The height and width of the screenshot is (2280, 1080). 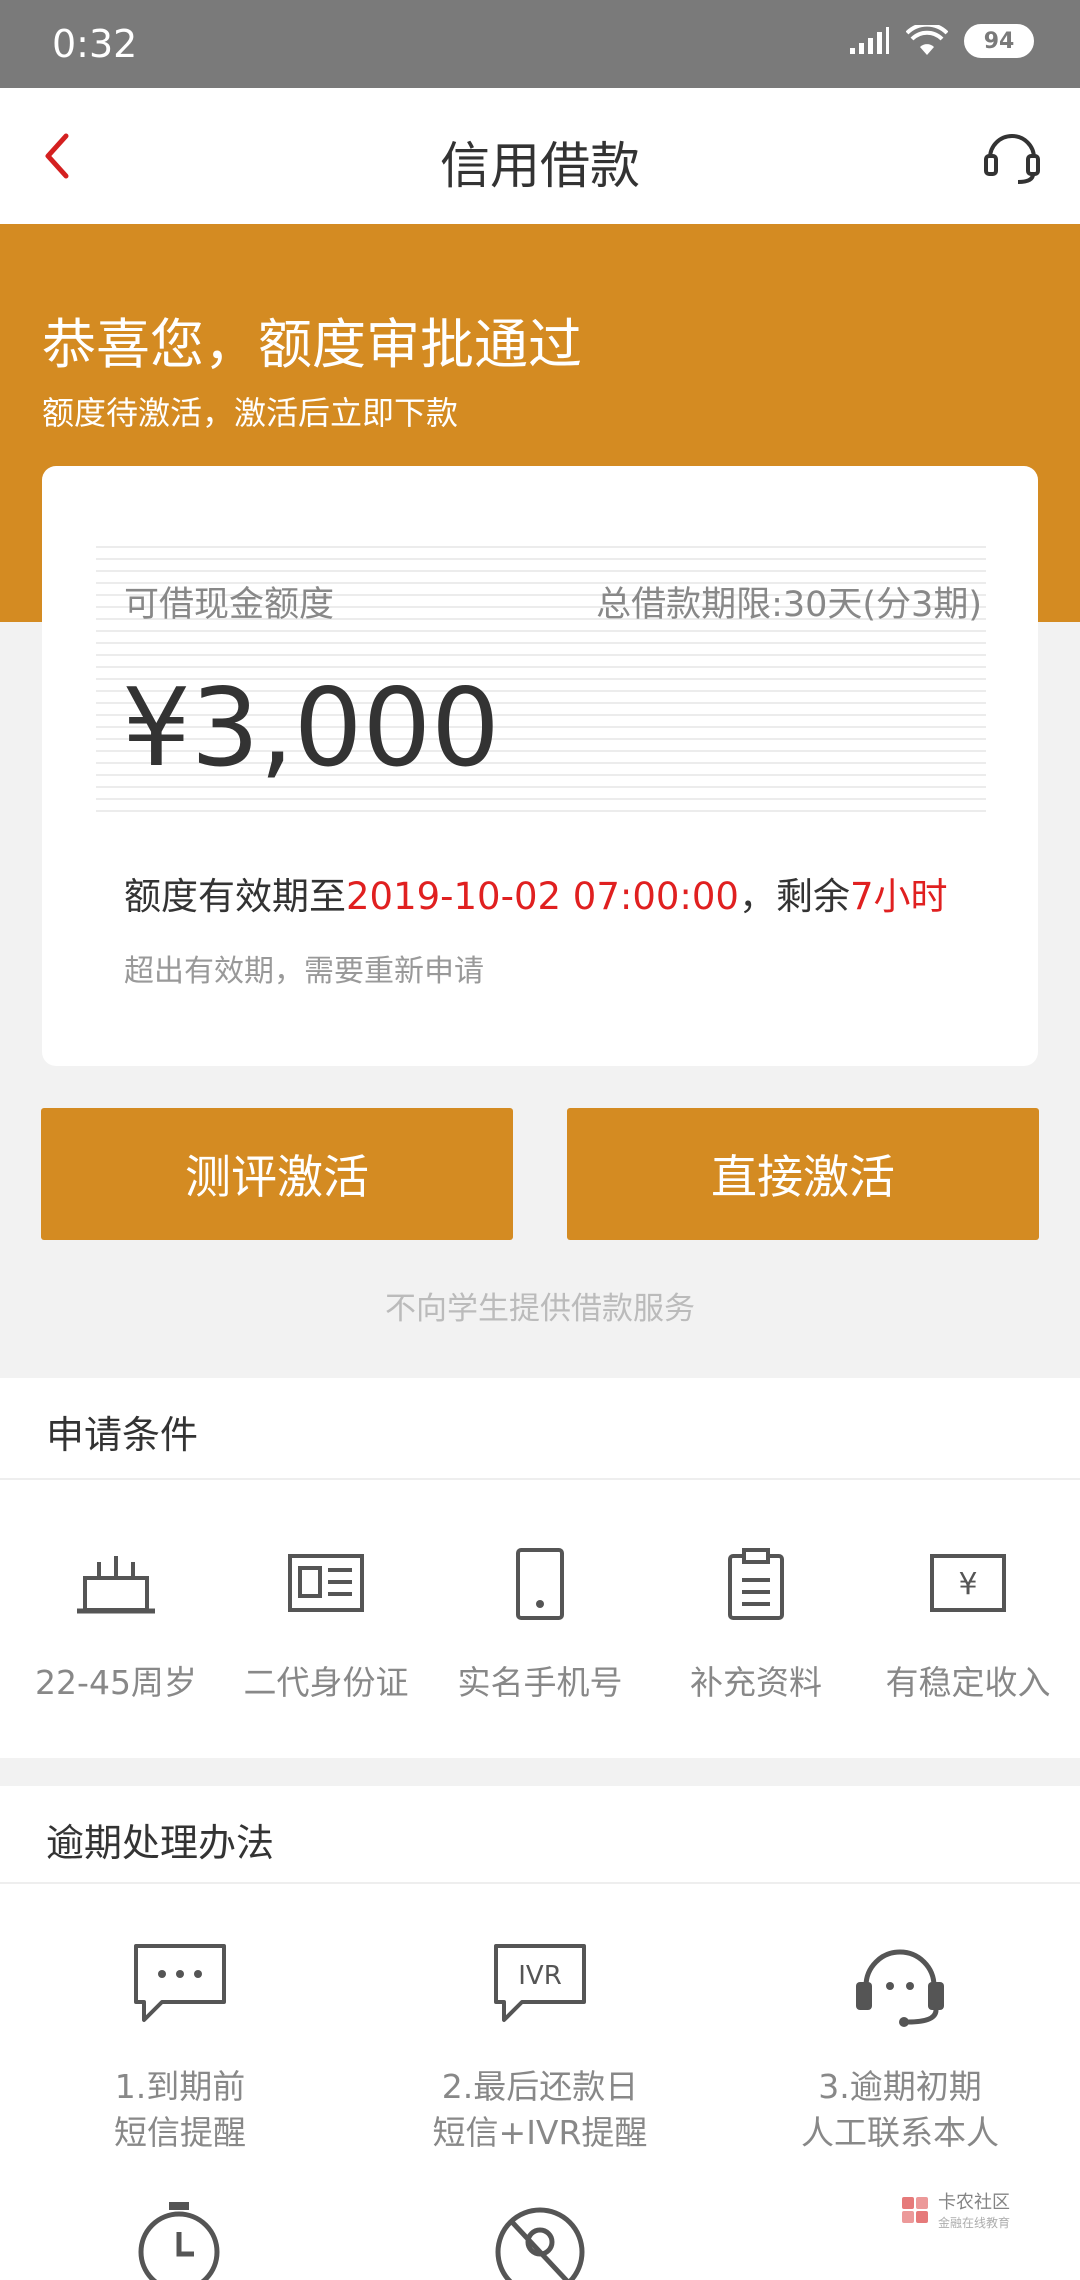 What do you see at coordinates (277, 1174) in the screenshot?
I see `evaluate-activate-button: 测评激活` at bounding box center [277, 1174].